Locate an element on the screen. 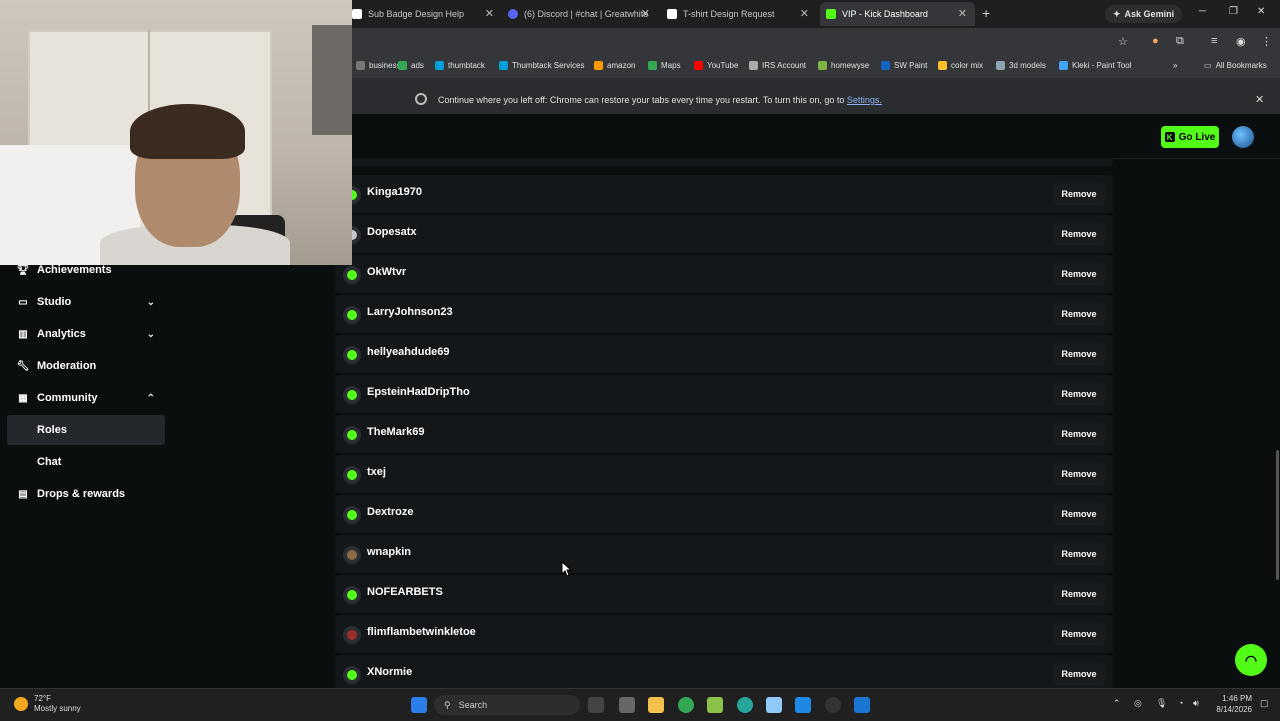 This screenshot has width=1280, height=721. sidebar-item-moderation: 🔧︎ Moderation is located at coordinates (86, 366).